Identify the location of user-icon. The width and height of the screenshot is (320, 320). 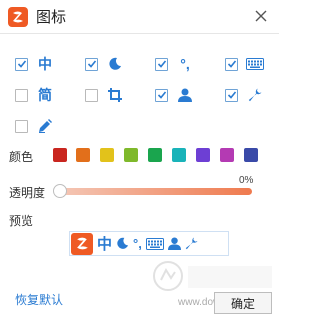
(185, 95).